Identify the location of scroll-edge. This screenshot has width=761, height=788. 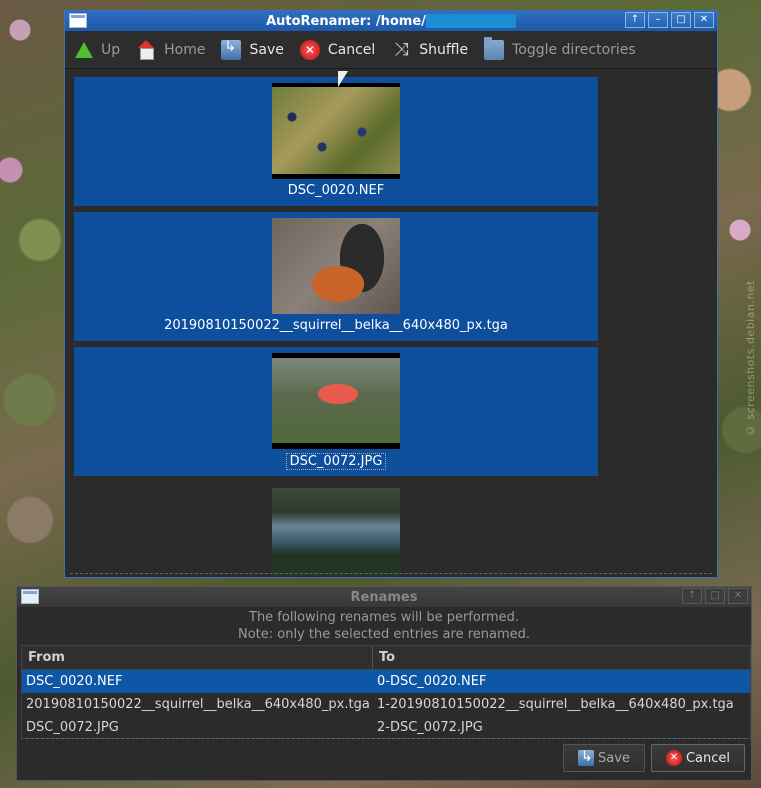
(391, 573).